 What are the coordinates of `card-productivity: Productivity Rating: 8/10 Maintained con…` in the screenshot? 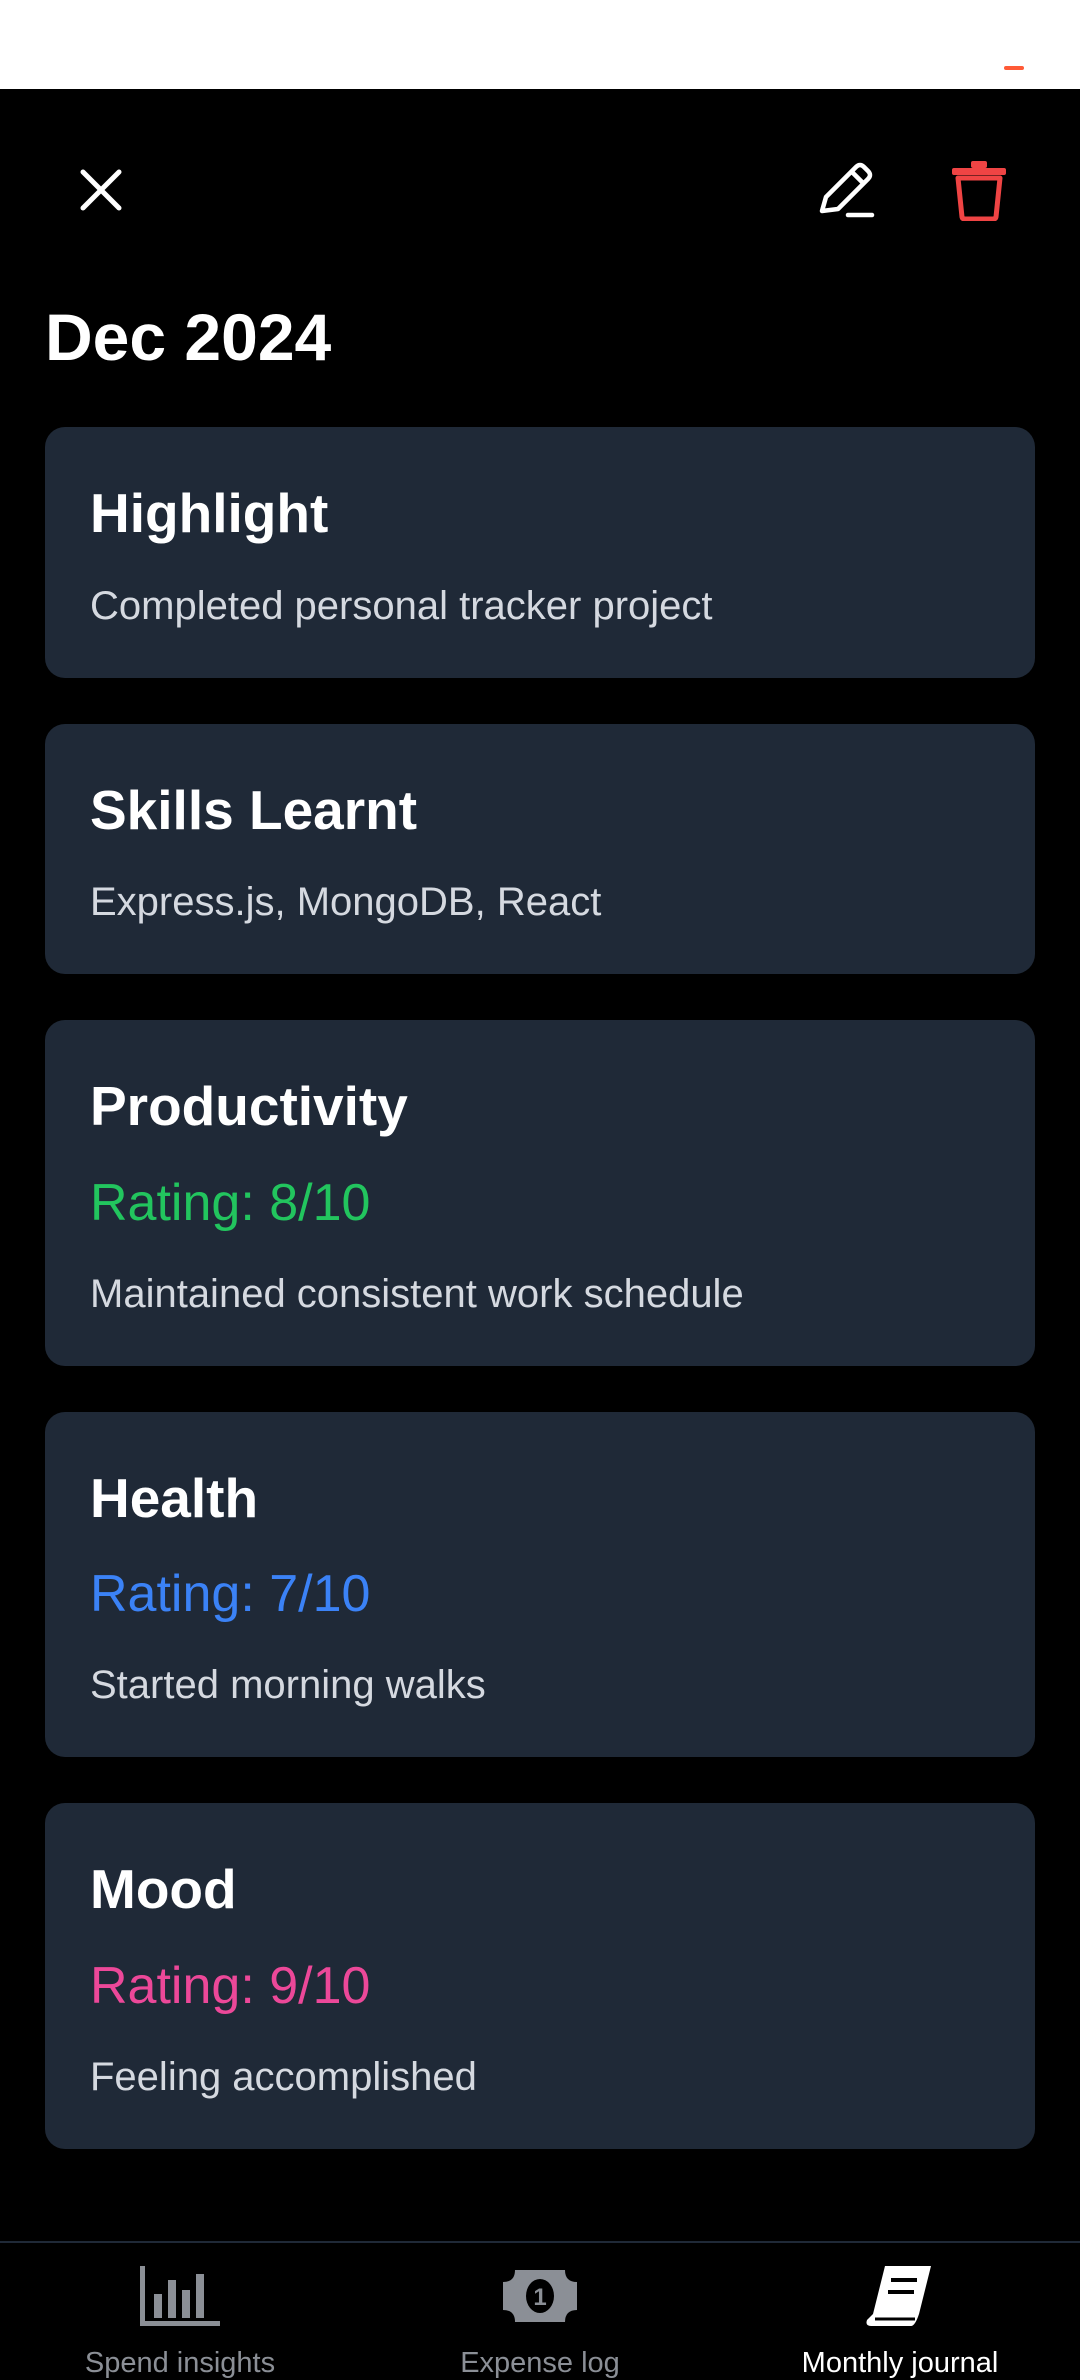 It's located at (540, 1193).